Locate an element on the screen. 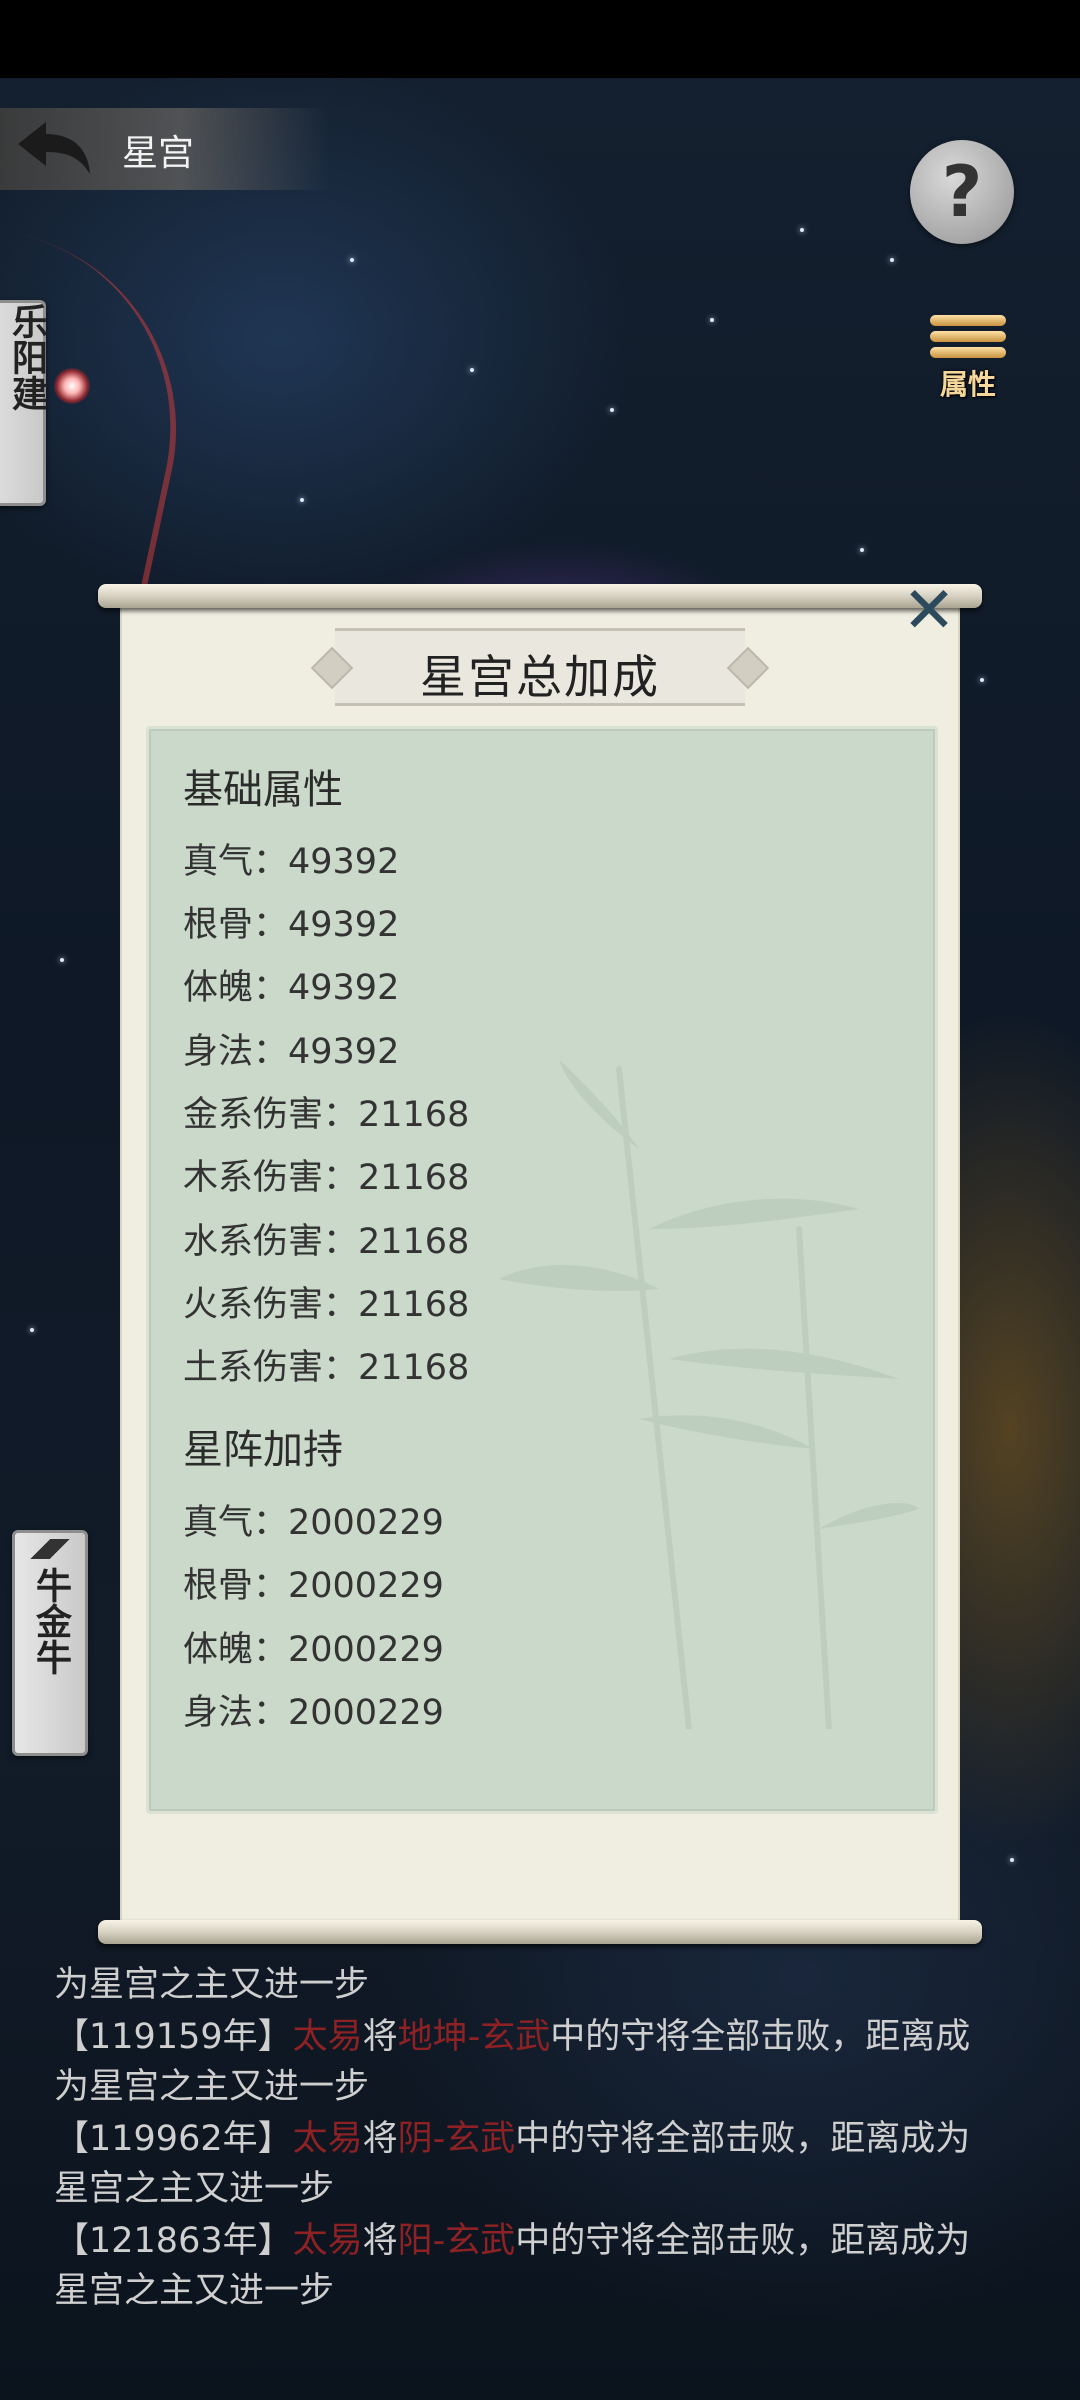 This screenshot has width=1080, height=2400. stat-row: 身法：2000229 is located at coordinates (313, 1713).